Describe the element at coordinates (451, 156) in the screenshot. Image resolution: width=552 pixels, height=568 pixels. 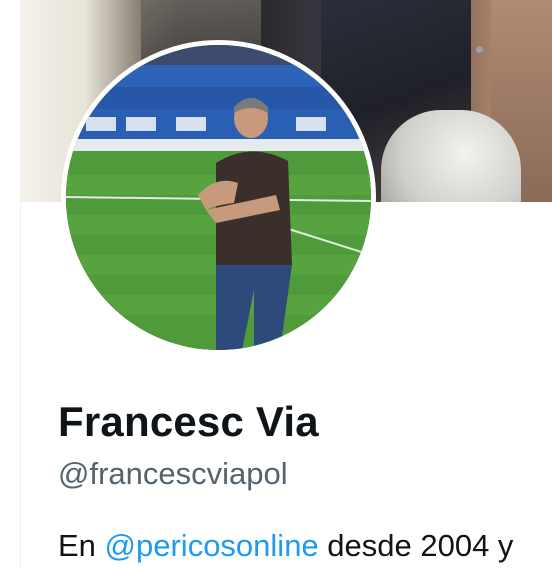
I see `banner-object` at that location.